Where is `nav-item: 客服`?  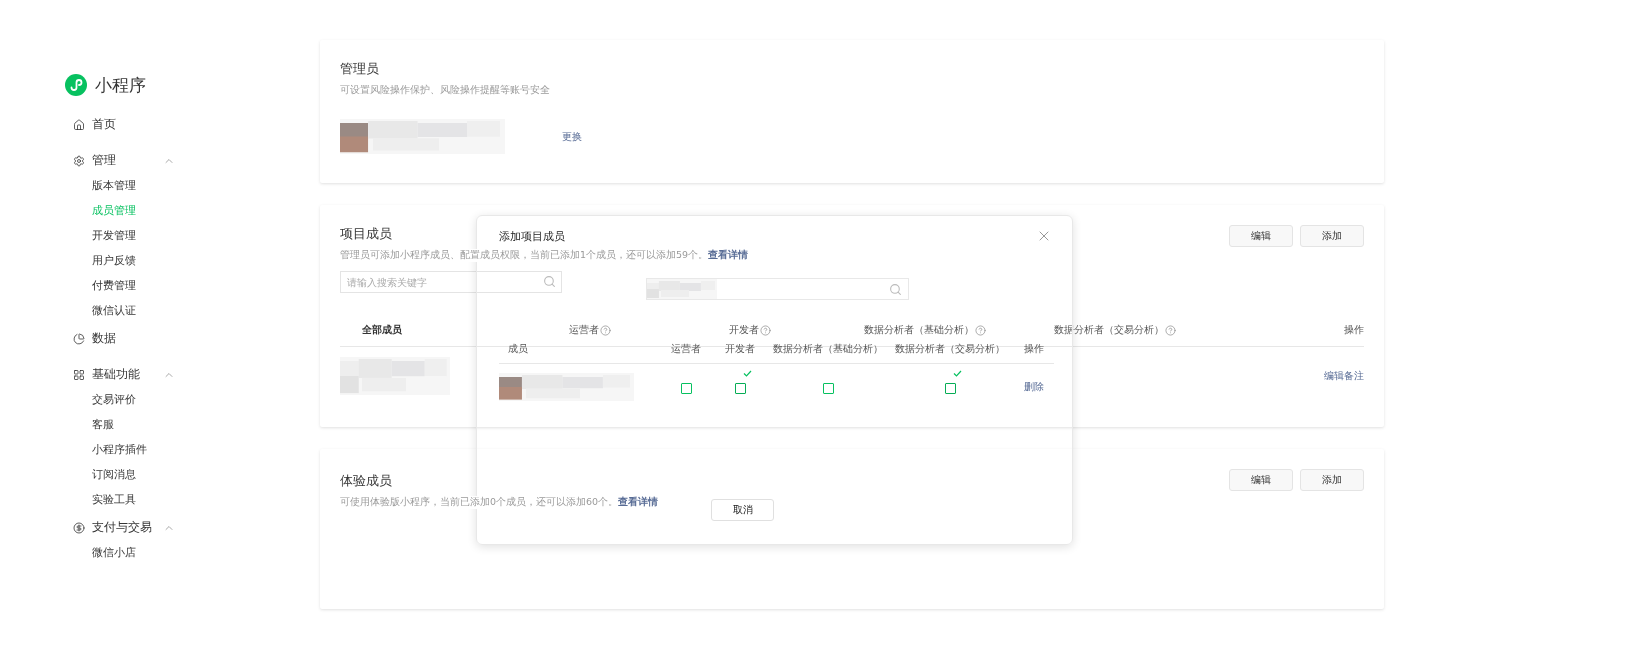 nav-item: 客服 is located at coordinates (132, 424).